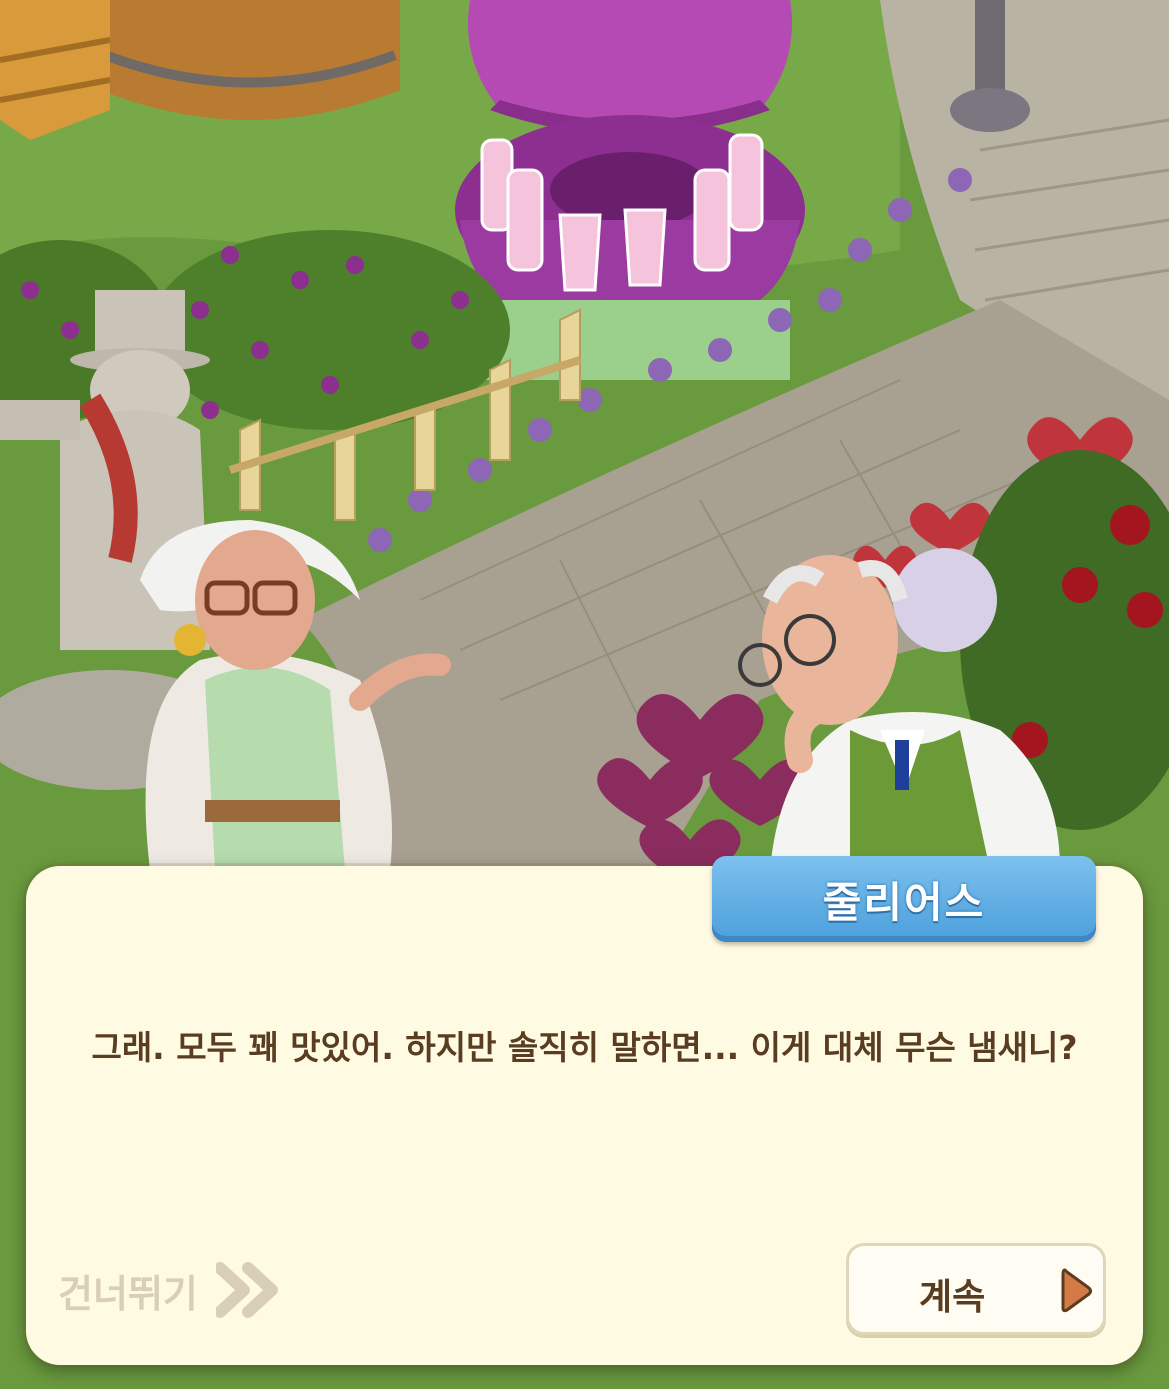 The width and height of the screenshot is (1169, 1389). Describe the element at coordinates (246, 1290) in the screenshot. I see `double-chevron-right-icon` at that location.